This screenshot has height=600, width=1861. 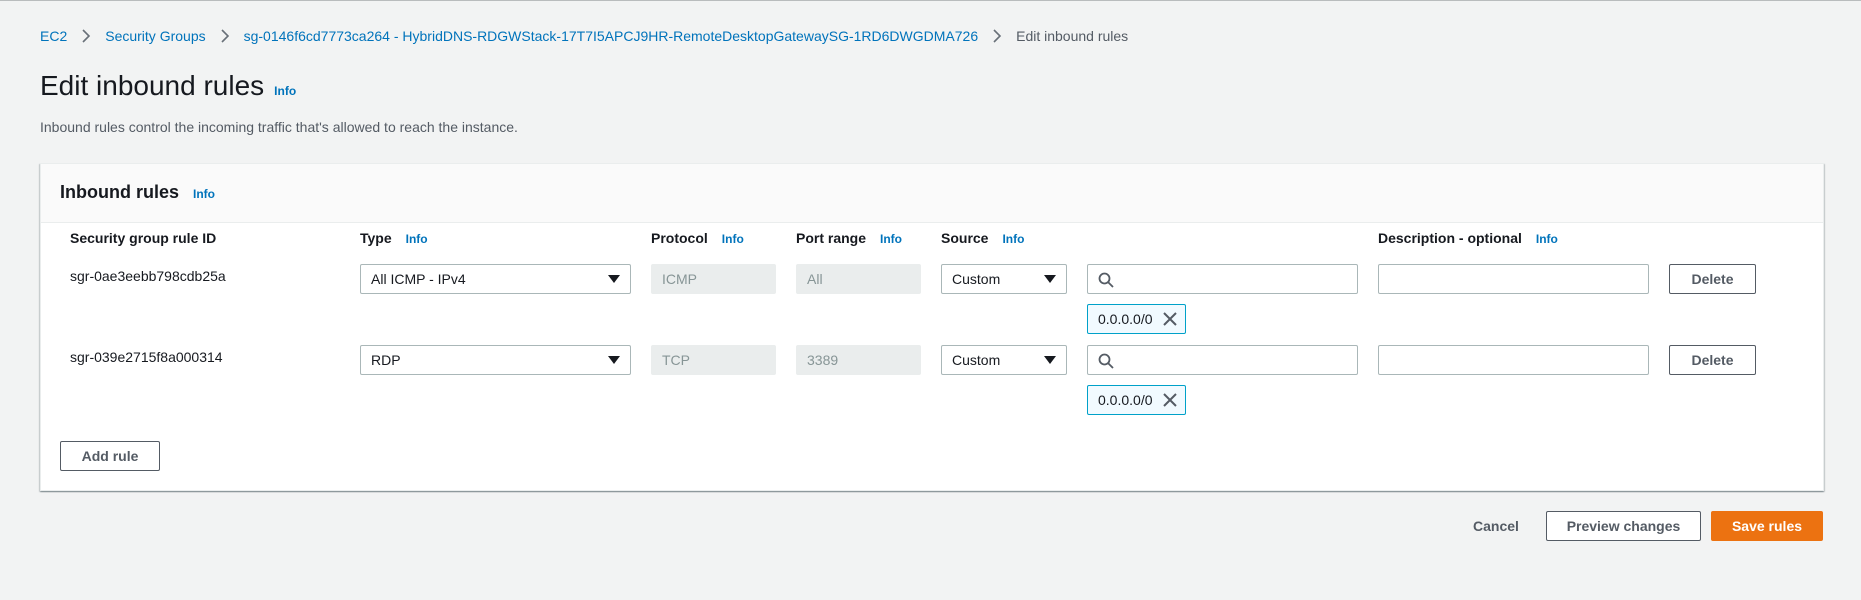 I want to click on page-header: Edit inbound rules Info, so click(x=168, y=86).